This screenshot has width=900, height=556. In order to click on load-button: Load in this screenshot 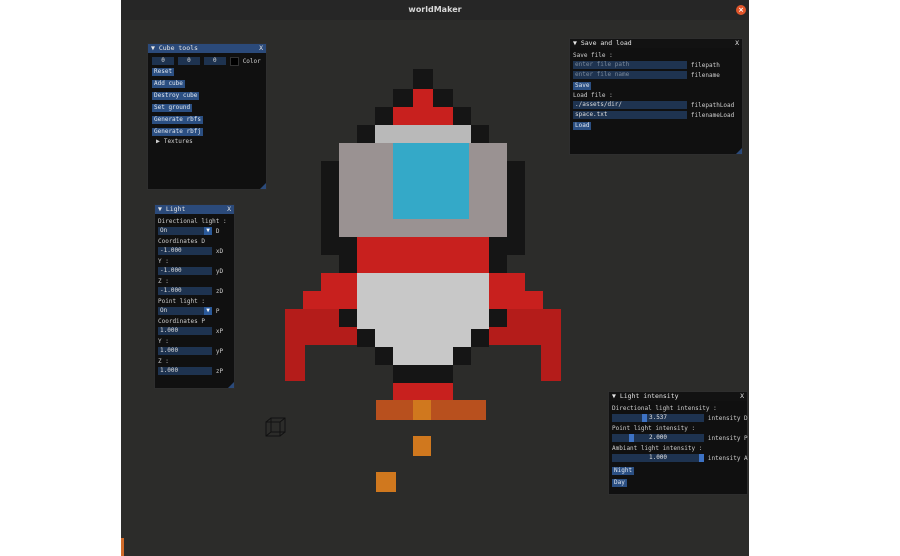, I will do `click(582, 126)`.